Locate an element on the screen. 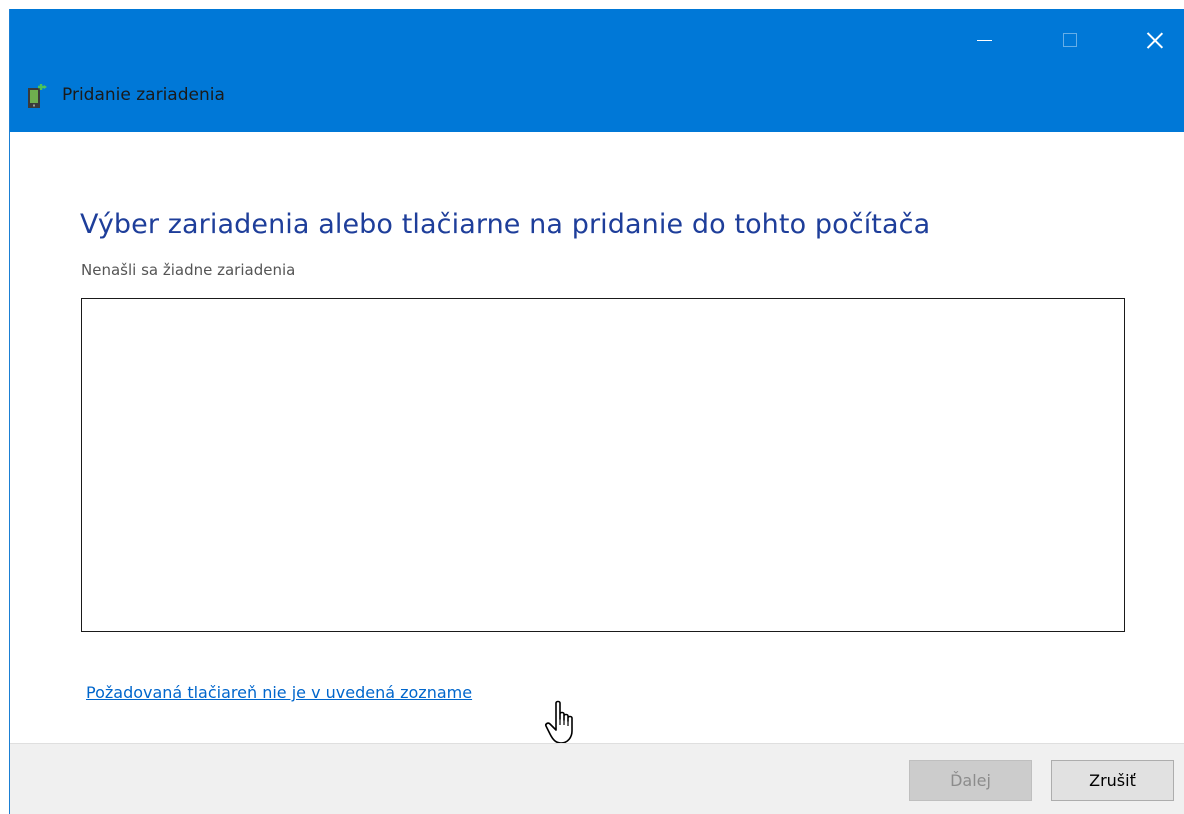 This screenshot has height=814, width=1184. maximize-icon is located at coordinates (1070, 40).